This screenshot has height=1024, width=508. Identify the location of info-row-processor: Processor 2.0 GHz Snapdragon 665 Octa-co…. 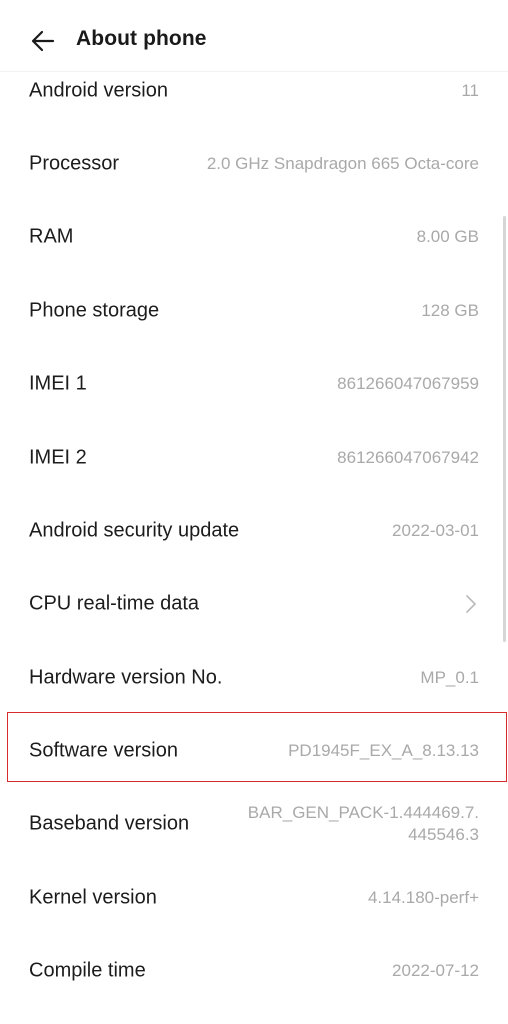
(254, 163).